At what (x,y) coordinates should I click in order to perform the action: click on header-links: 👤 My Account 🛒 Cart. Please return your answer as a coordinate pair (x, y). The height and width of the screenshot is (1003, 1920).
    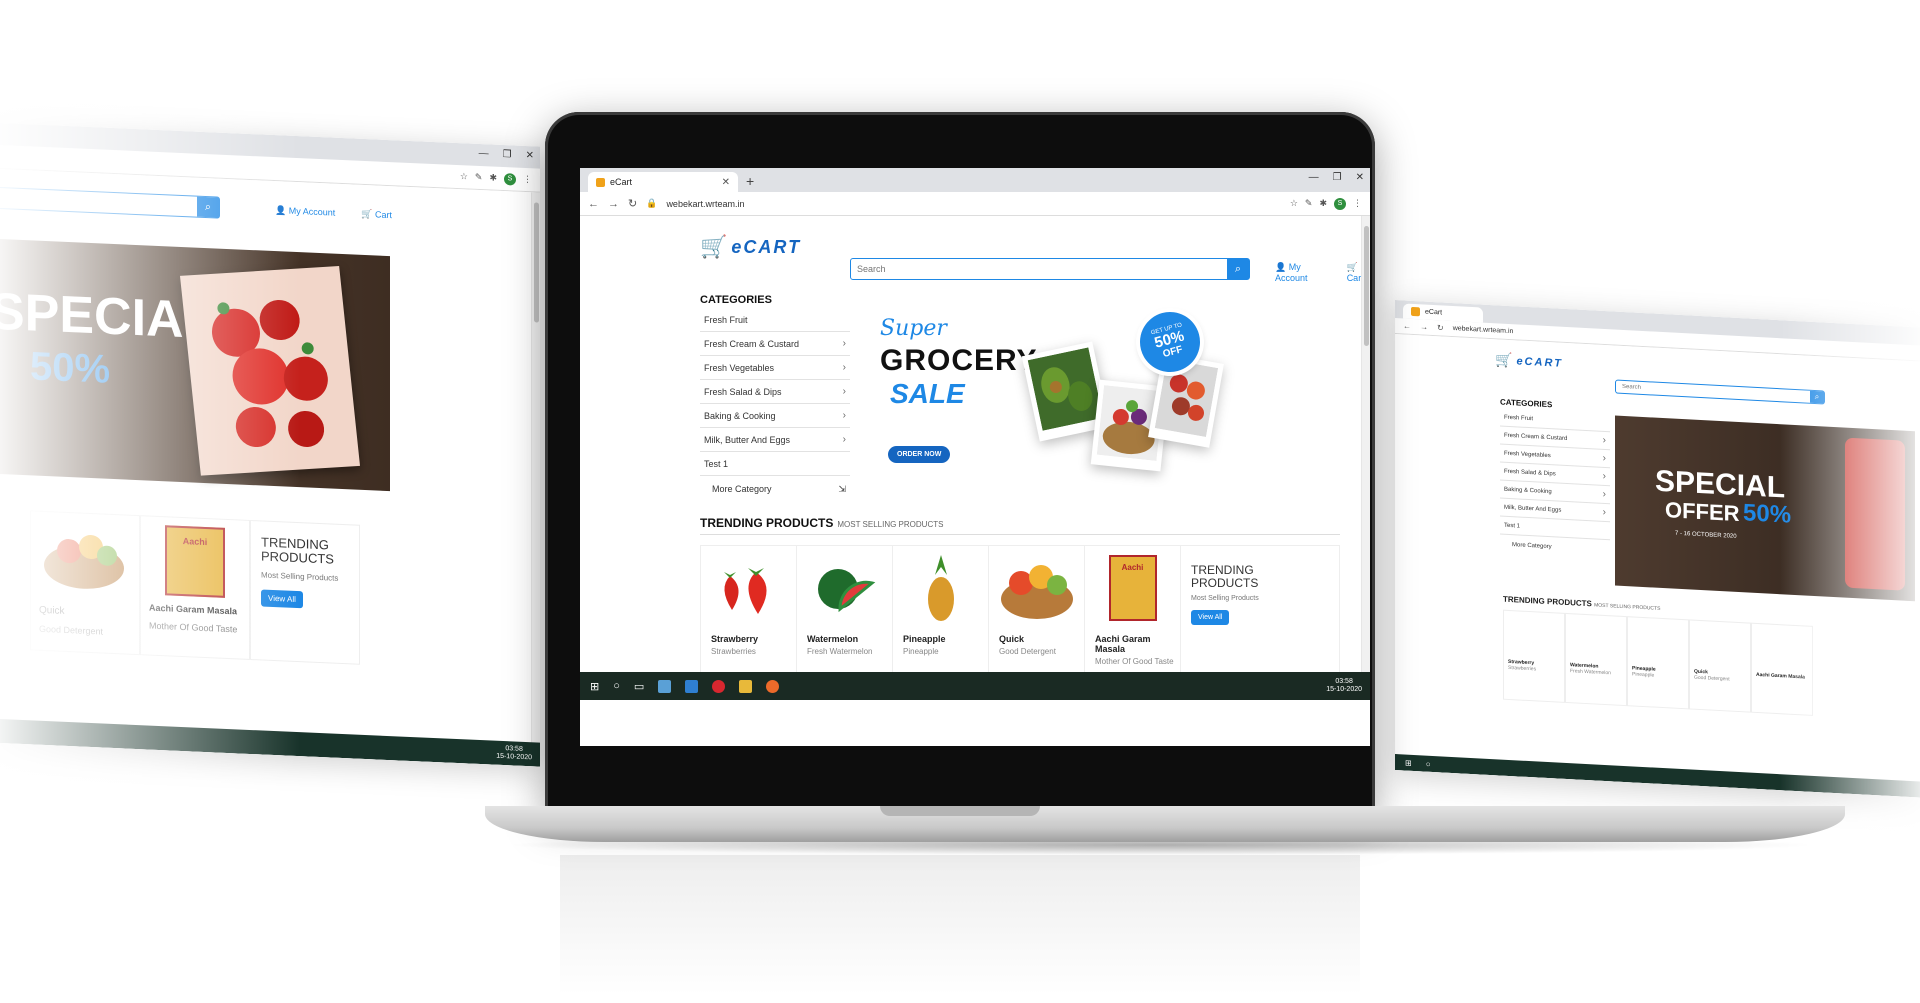
    Looking at the image, I should click on (333, 213).